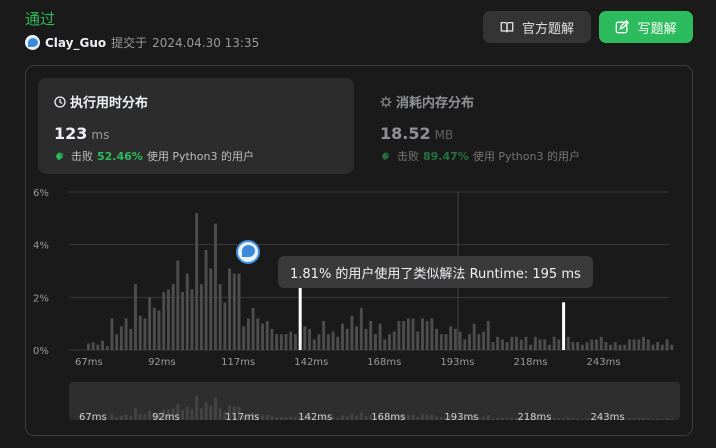 The width and height of the screenshot is (716, 448). I want to click on chart-tooltip: 1.81% 的用户使用了类似解法 Runtime: 195 ms, so click(435, 272).